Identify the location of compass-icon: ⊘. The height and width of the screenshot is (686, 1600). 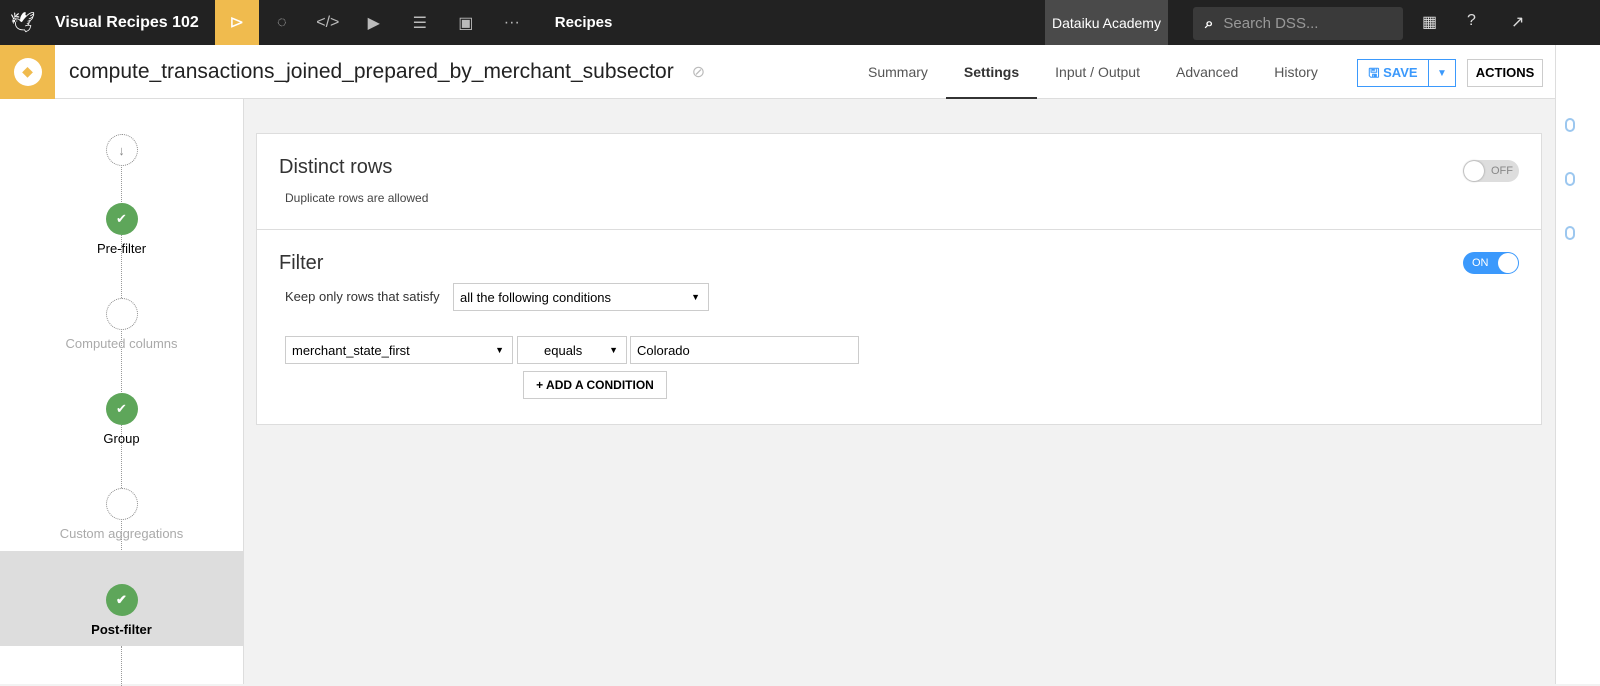
(698, 72).